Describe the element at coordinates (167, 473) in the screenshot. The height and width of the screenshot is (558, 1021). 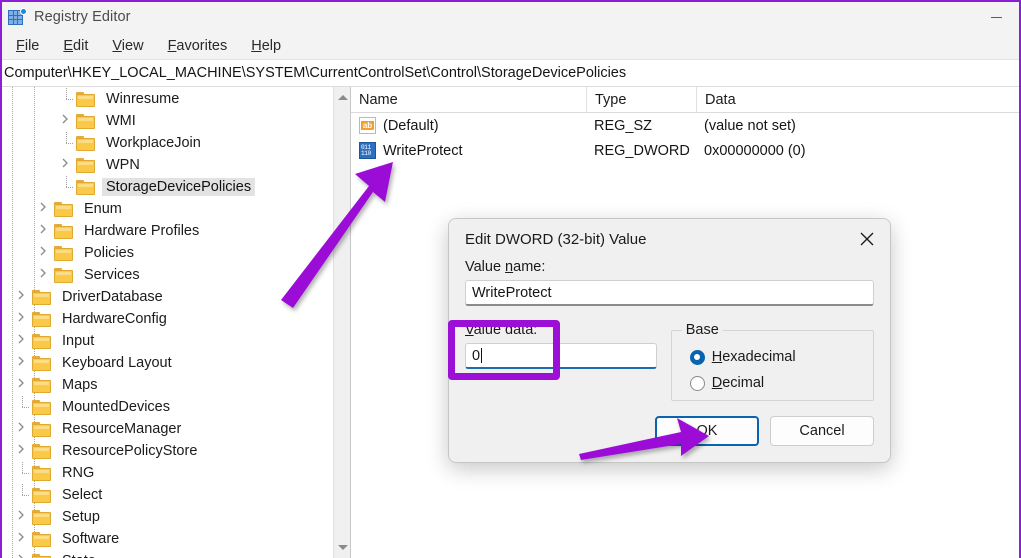
I see `tree-item-rng: RNG` at that location.